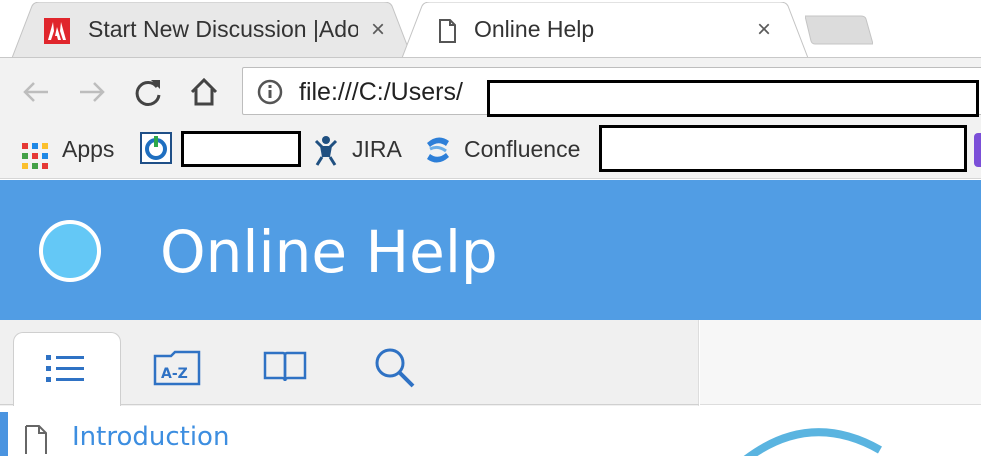 Image resolution: width=981 pixels, height=456 pixels. Describe the element at coordinates (840, 362) in the screenshot. I see `content-toolbar` at that location.